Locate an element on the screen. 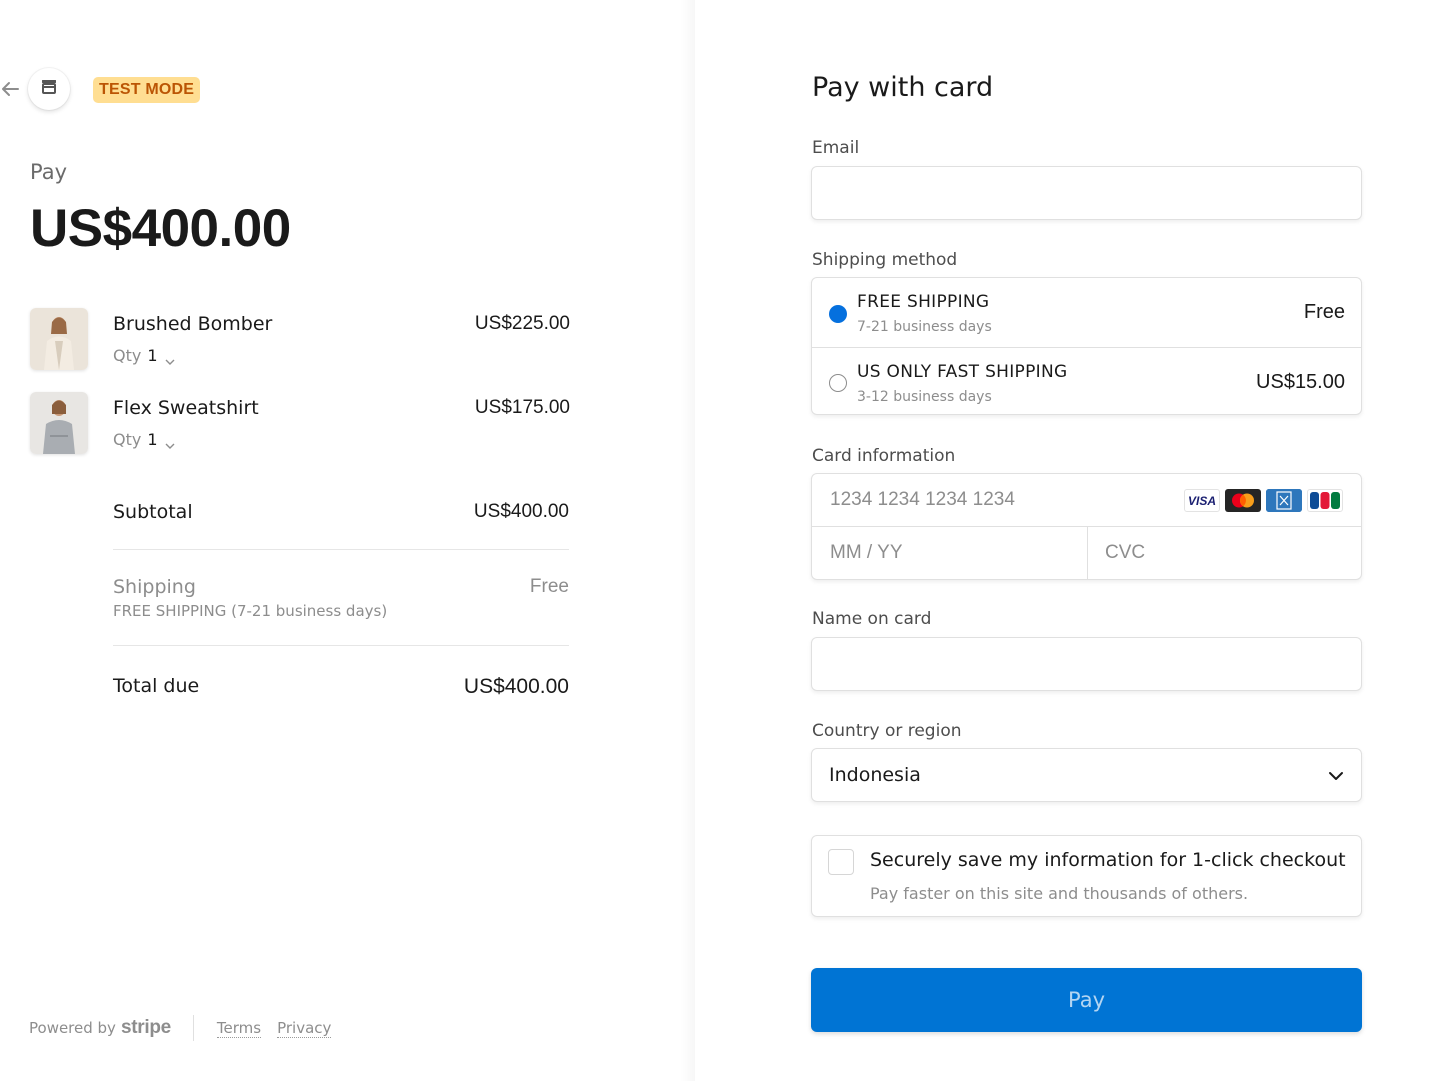  shipping-option-price: Free is located at coordinates (1324, 312).